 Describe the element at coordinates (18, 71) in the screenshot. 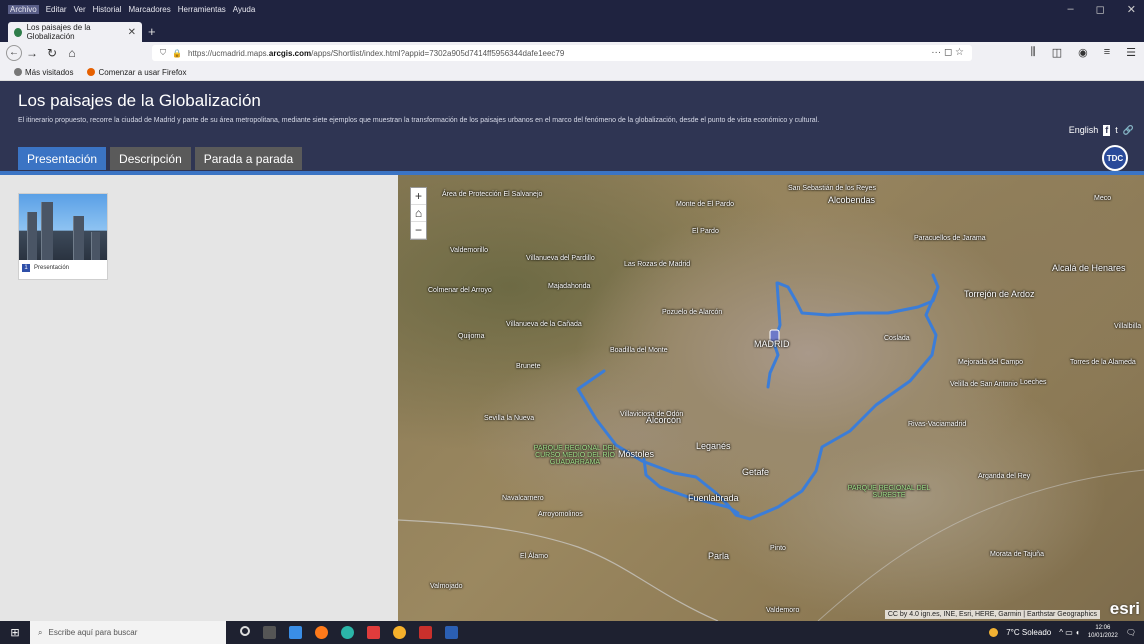

I see `gear-icon` at that location.